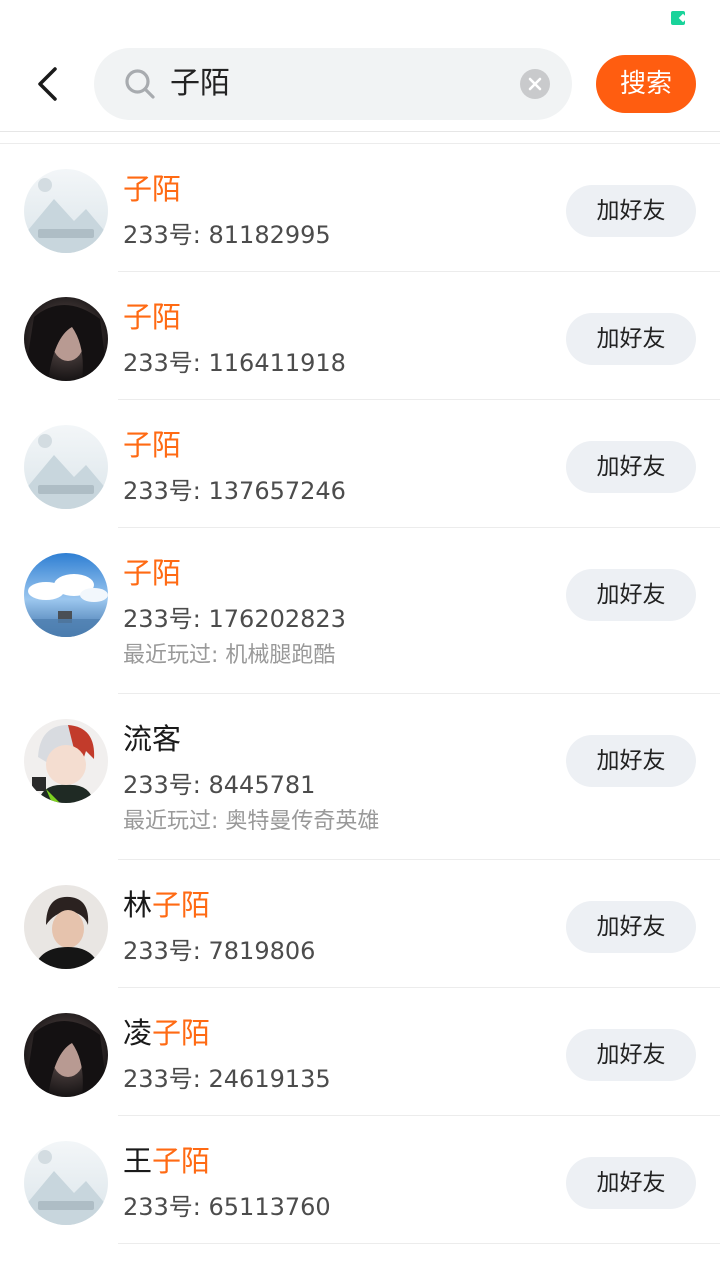 Image resolution: width=720 pixels, height=1280 pixels. Describe the element at coordinates (229, 655) in the screenshot. I see `recent-game: 最近玩过: 机械腿跑酷` at that location.